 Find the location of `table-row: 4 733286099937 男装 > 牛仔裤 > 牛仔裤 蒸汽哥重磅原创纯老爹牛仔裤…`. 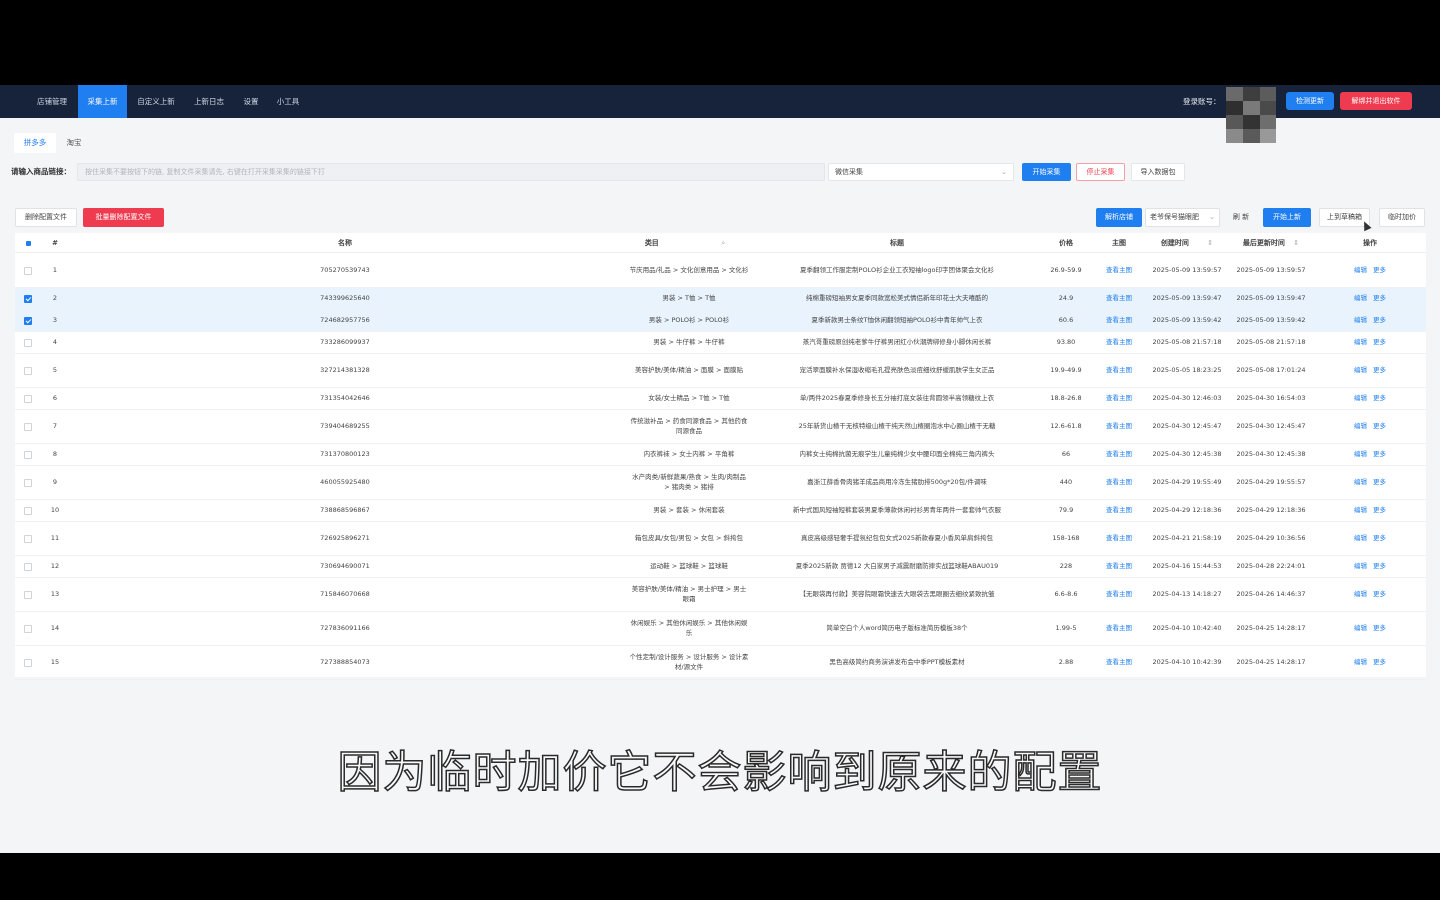

table-row: 4 733286099937 男装 > 牛仔裤 > 牛仔裤 蒸汽哥重磅原创纯老爹牛仔裤… is located at coordinates (720, 343).